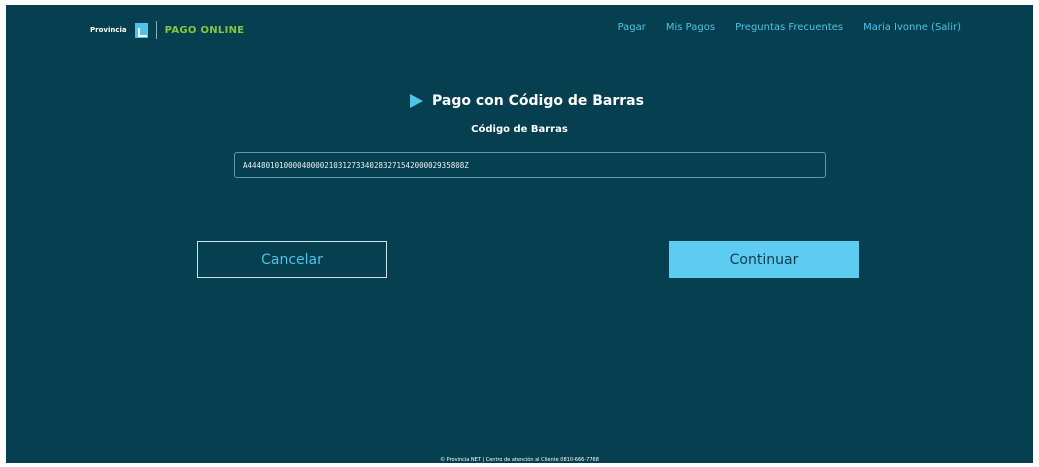  I want to click on logo-divider, so click(156, 30).